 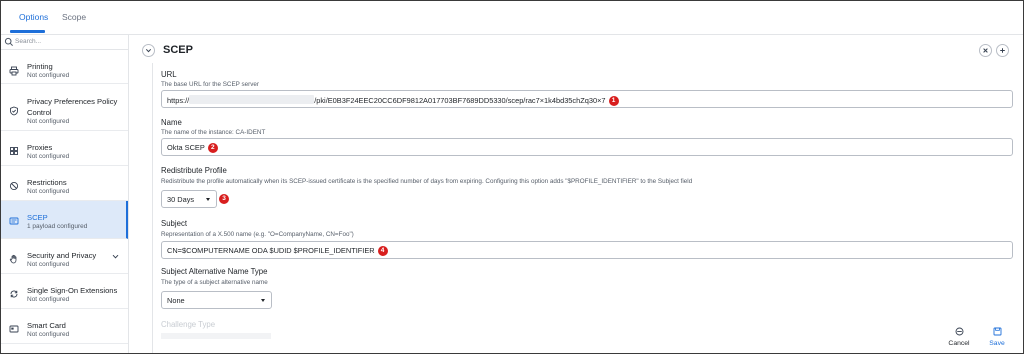 What do you see at coordinates (252, 99) in the screenshot?
I see `redacted-host` at bounding box center [252, 99].